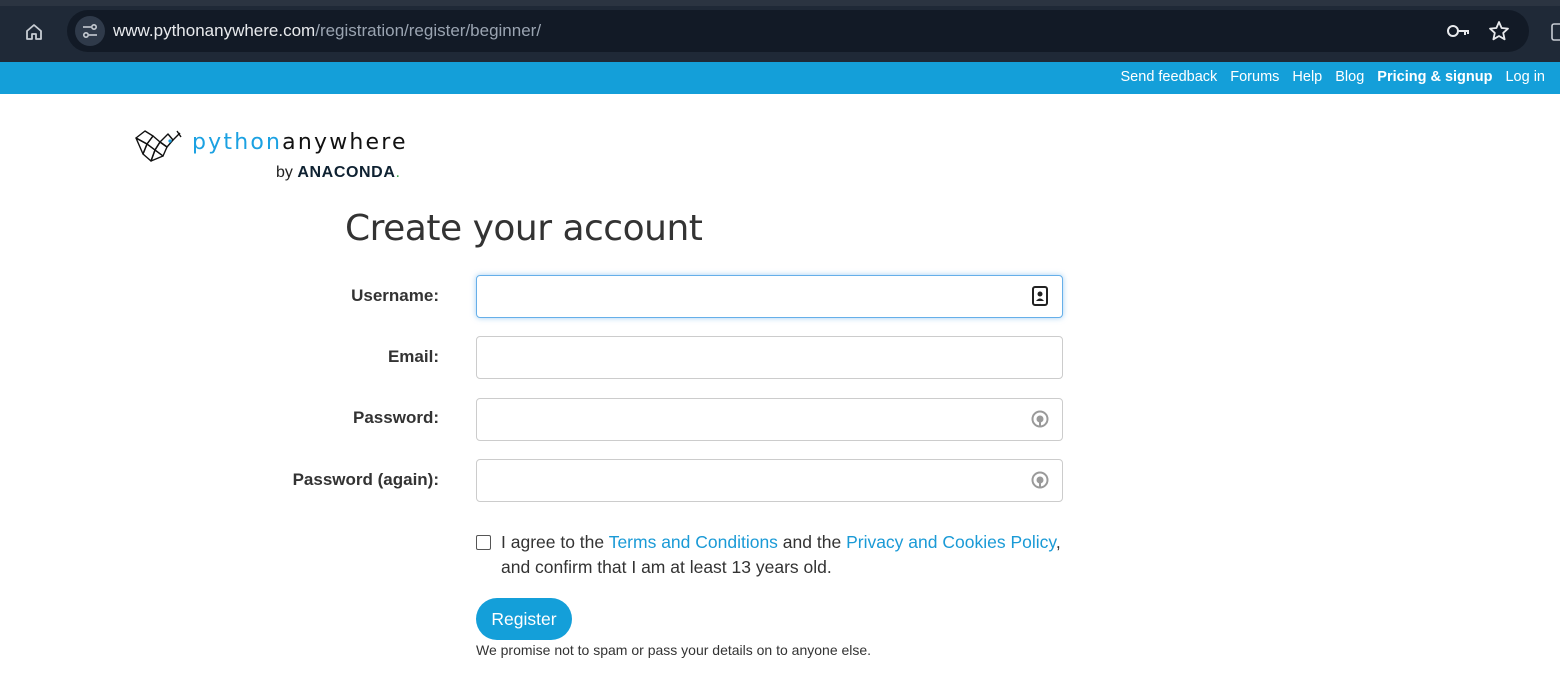  Describe the element at coordinates (428, 30) in the screenshot. I see `url-path: /registration/register/beginner/` at that location.